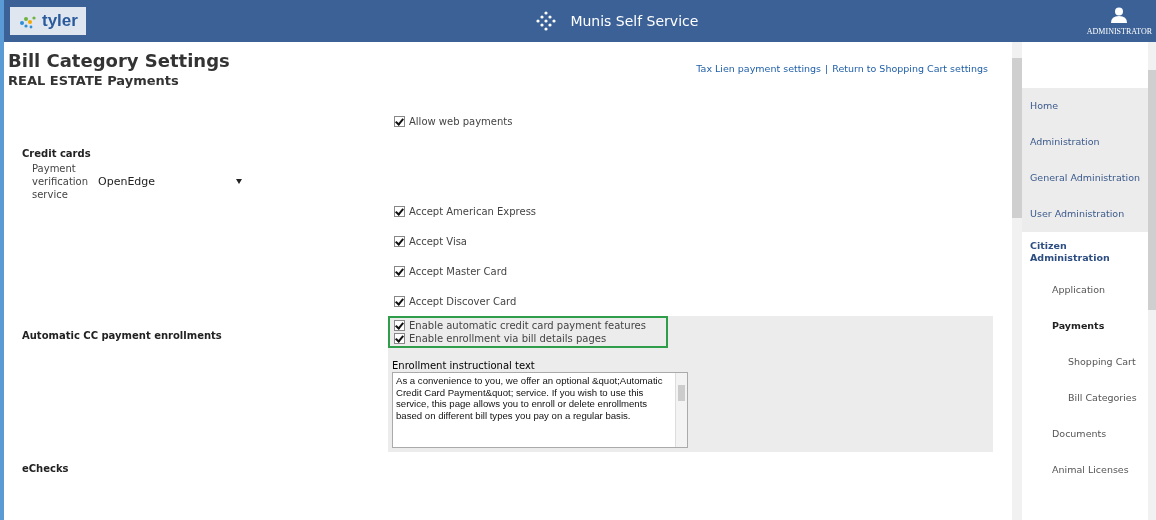  Describe the element at coordinates (1085, 178) in the screenshot. I see `nav-item: General Administration` at that location.